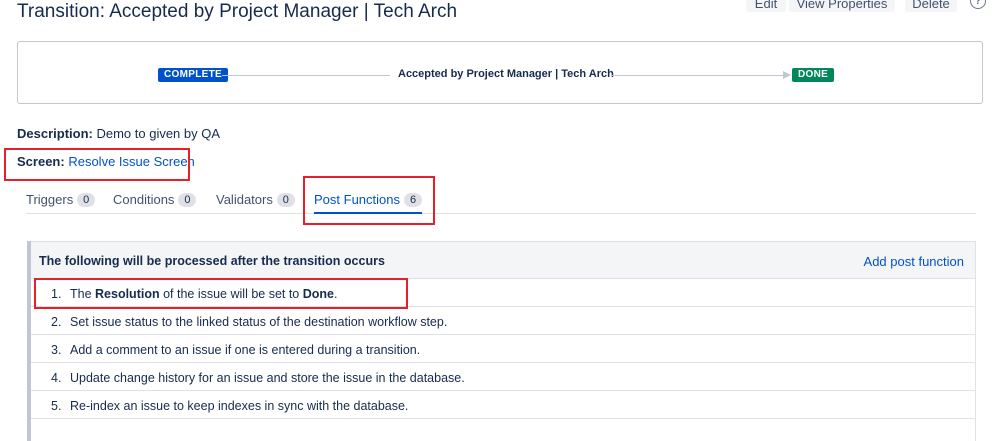 The image size is (998, 441). Describe the element at coordinates (501, 213) in the screenshot. I see `tabs-divider` at that location.